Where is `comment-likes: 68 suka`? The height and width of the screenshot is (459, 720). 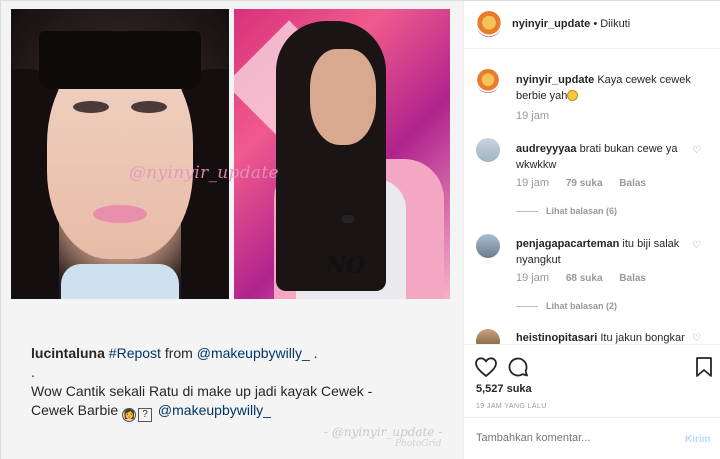 comment-likes: 68 suka is located at coordinates (584, 278).